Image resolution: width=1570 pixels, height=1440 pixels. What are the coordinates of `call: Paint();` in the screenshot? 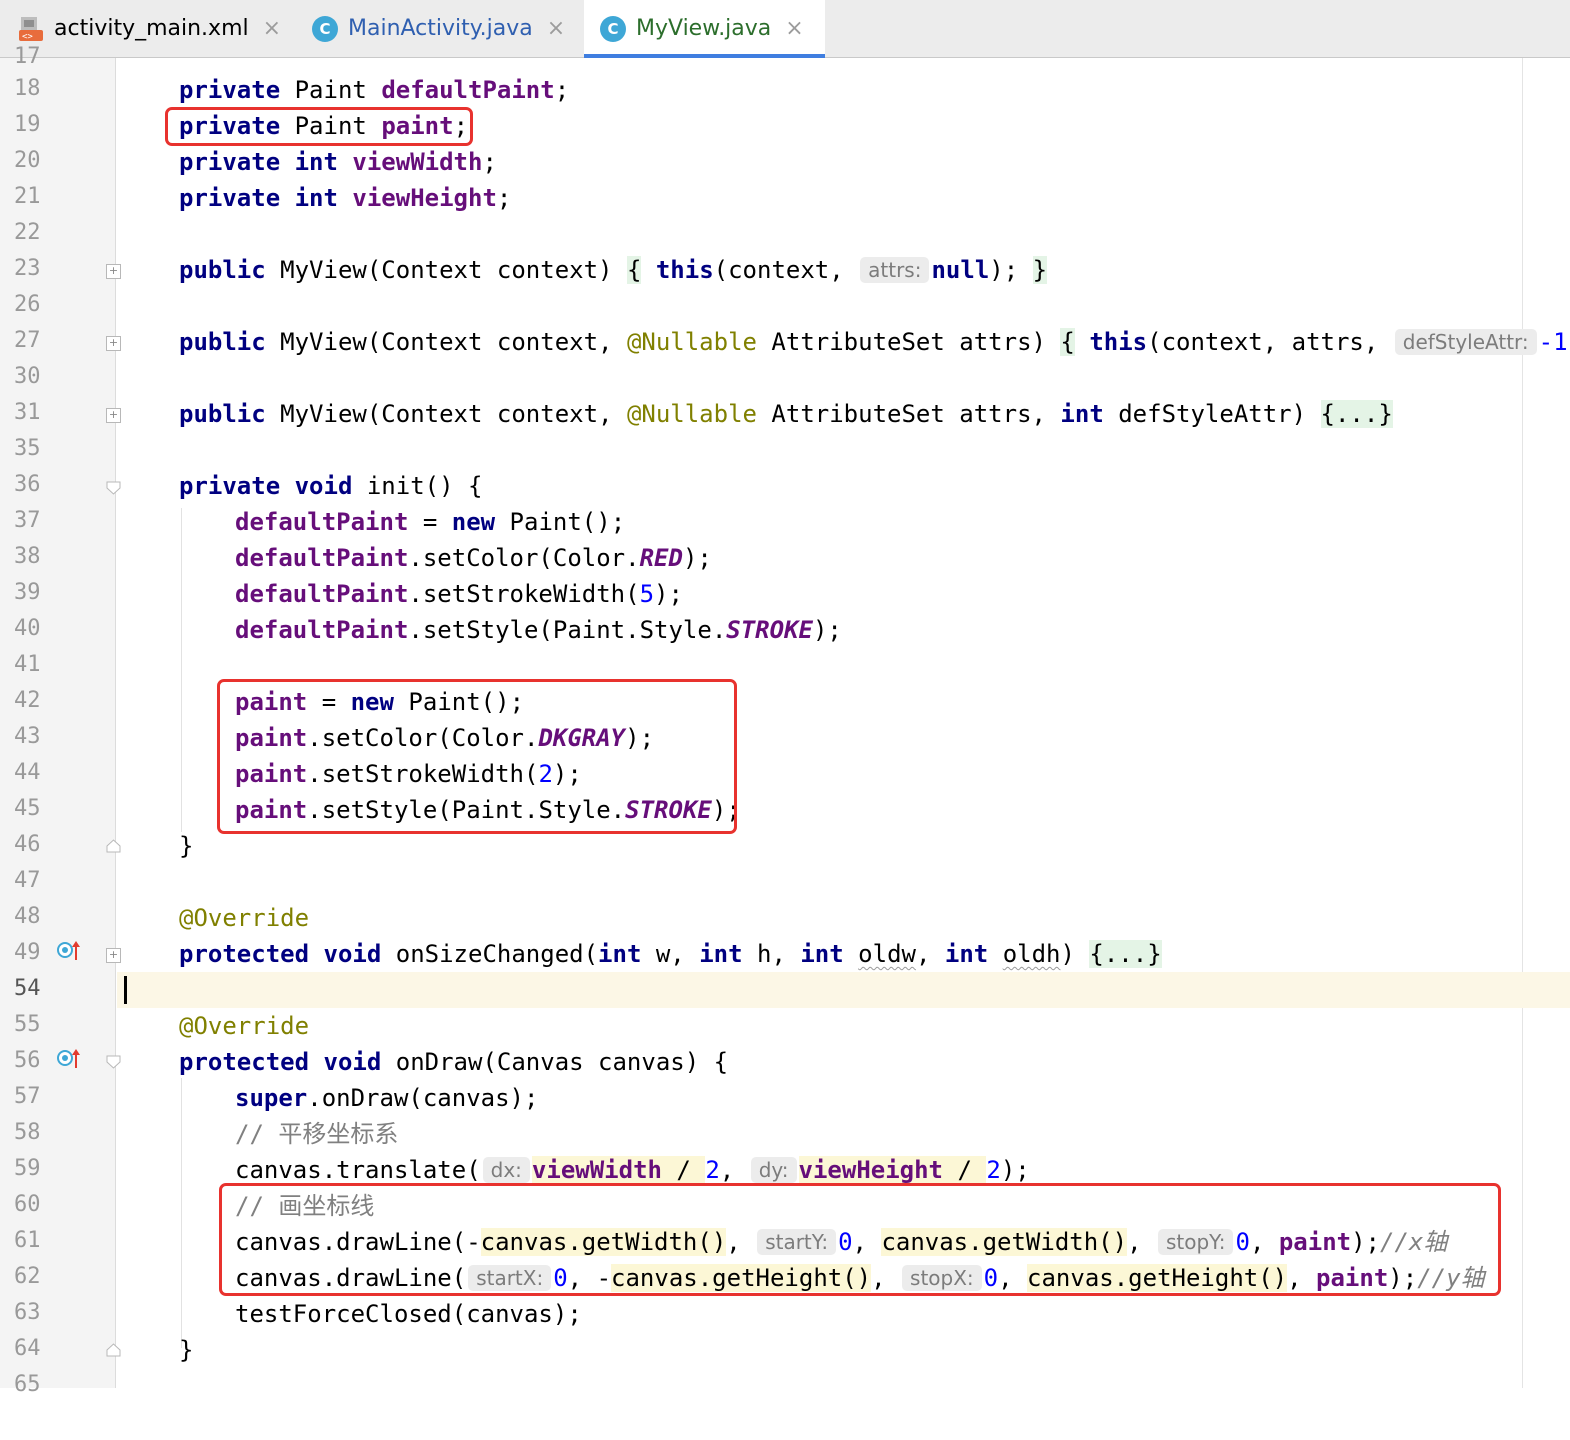 It's located at (560, 522).